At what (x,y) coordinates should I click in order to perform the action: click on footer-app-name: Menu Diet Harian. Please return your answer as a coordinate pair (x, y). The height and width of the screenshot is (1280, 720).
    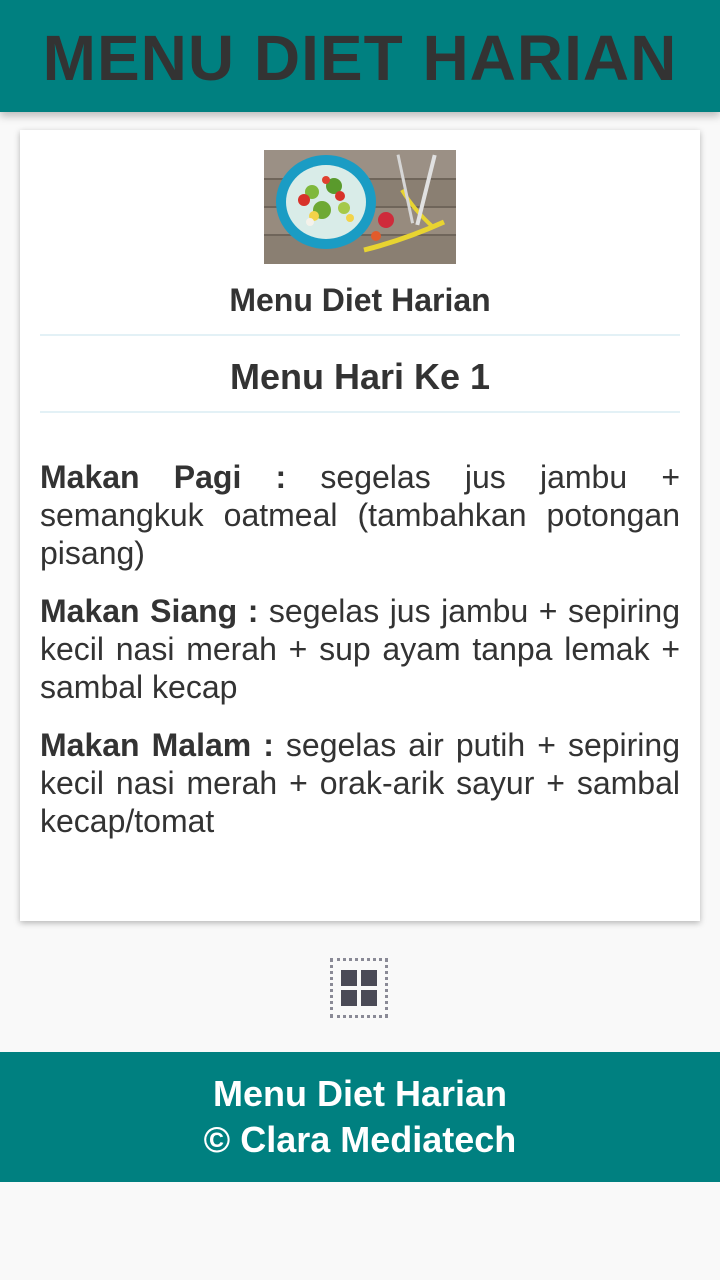
    Looking at the image, I should click on (360, 1093).